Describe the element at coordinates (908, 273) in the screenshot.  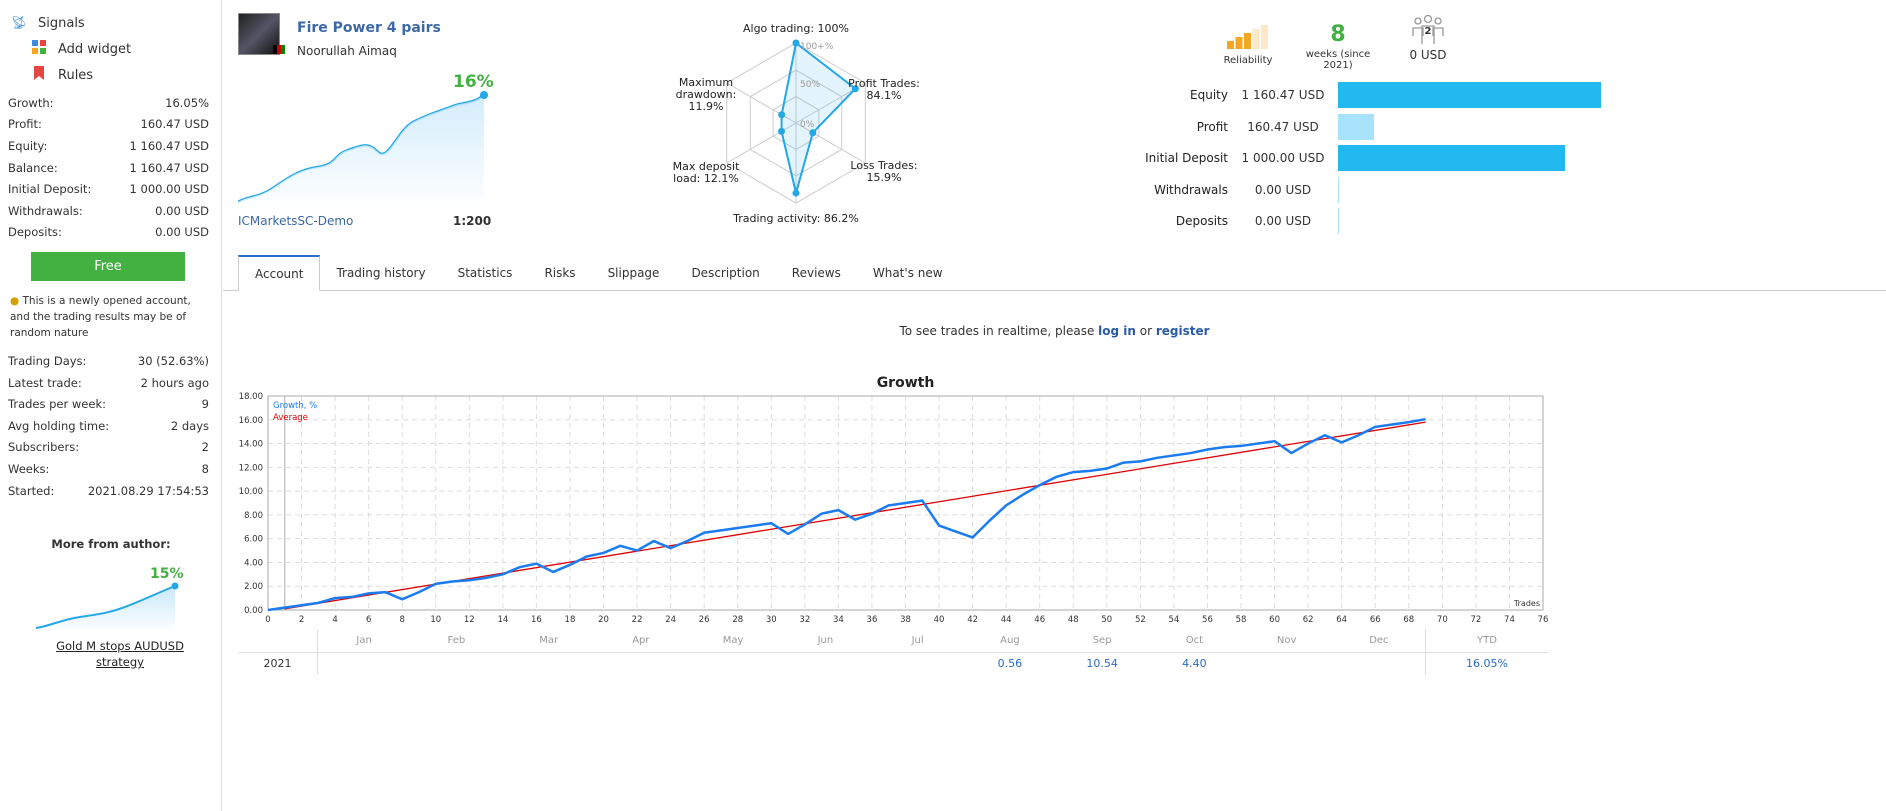
I see `tab-what-s-new: What's new` at that location.